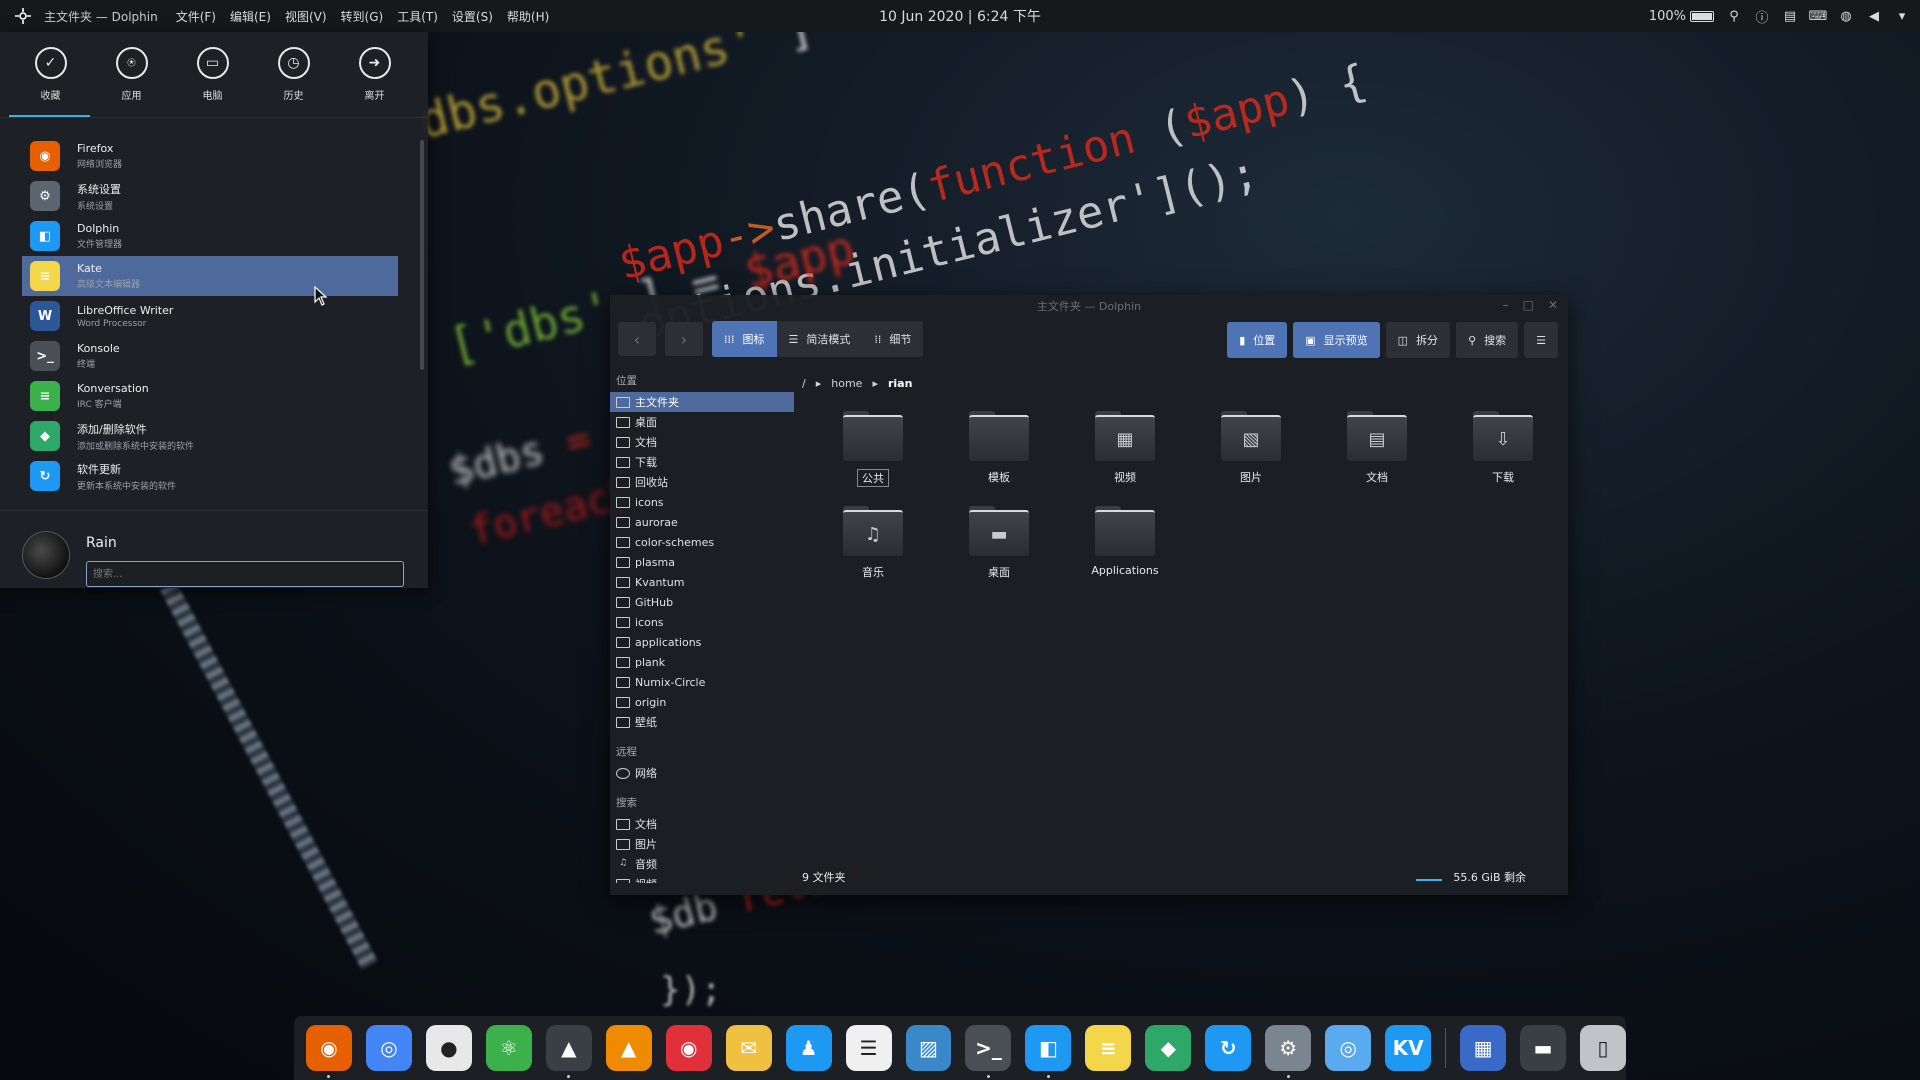  What do you see at coordinates (960, 16) in the screenshot?
I see `clock: 10 Jun 2020 | 6:24 下午` at bounding box center [960, 16].